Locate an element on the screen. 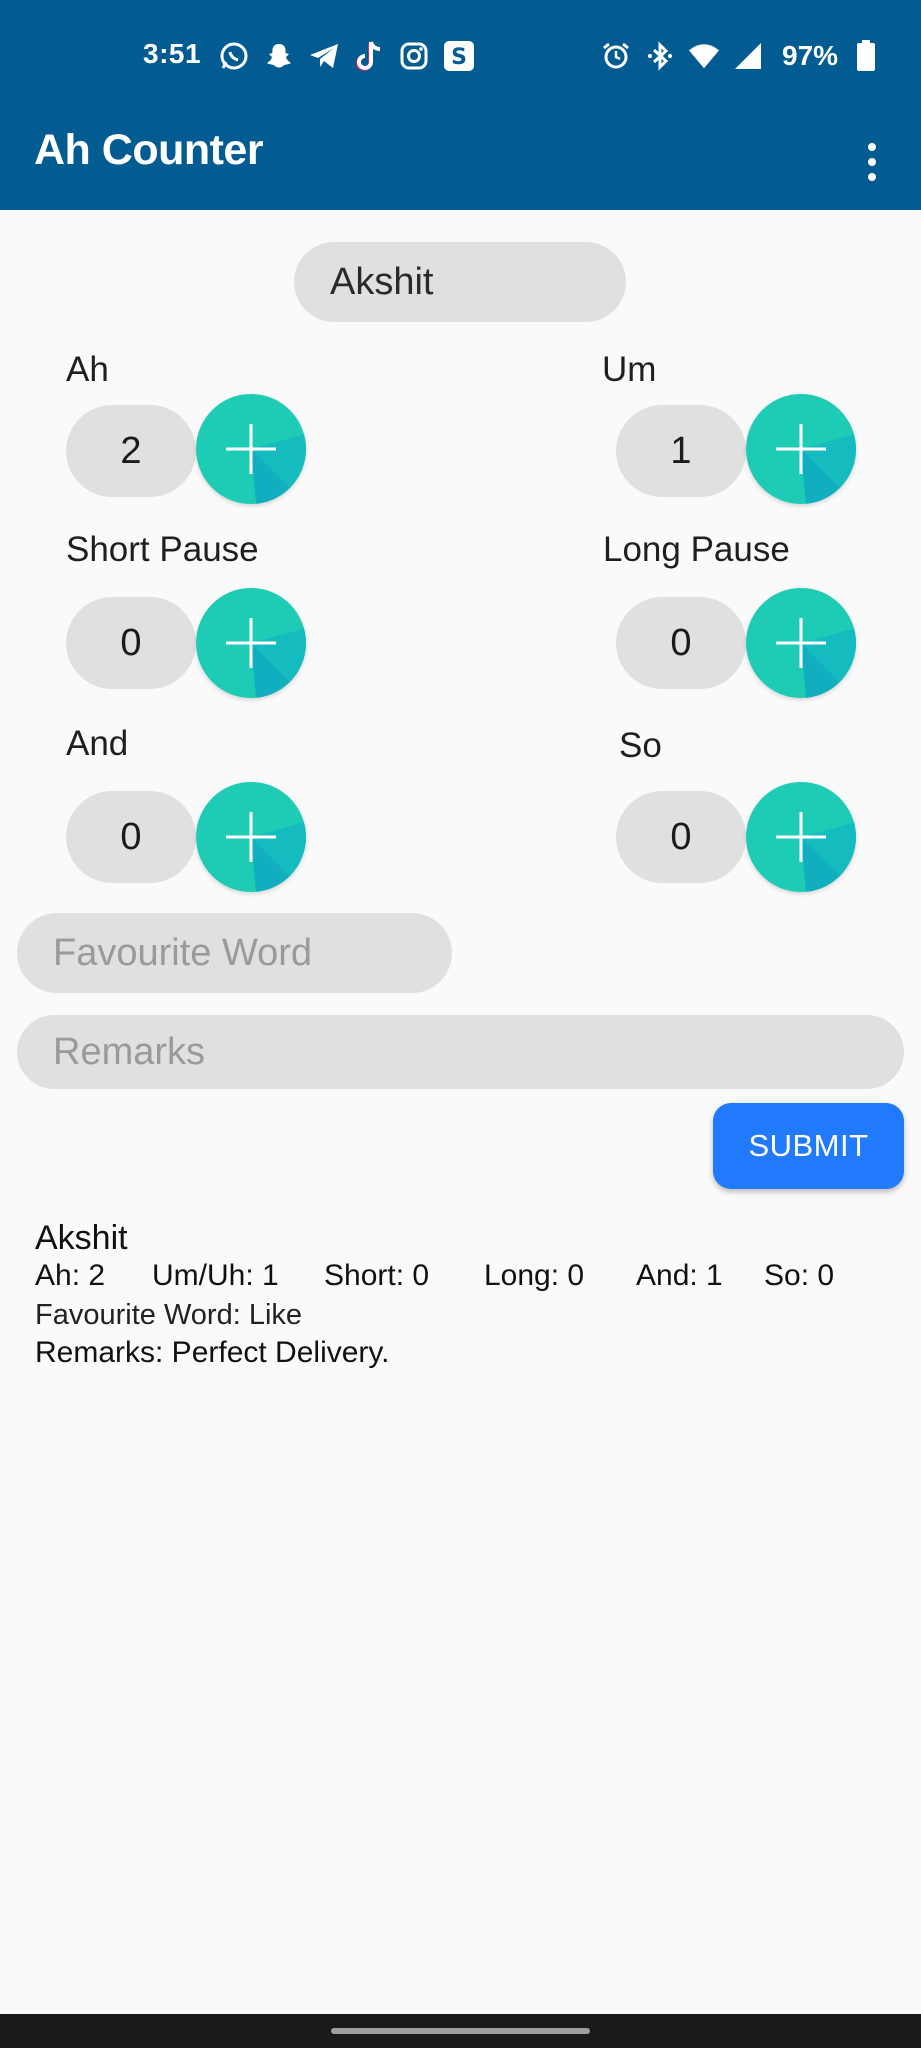  tiktok-icon is located at coordinates (369, 56).